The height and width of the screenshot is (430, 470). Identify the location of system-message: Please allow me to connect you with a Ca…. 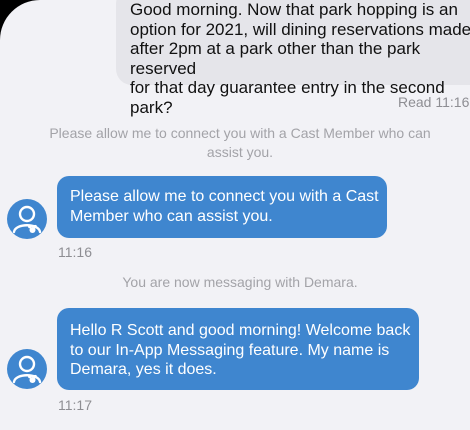
(240, 142).